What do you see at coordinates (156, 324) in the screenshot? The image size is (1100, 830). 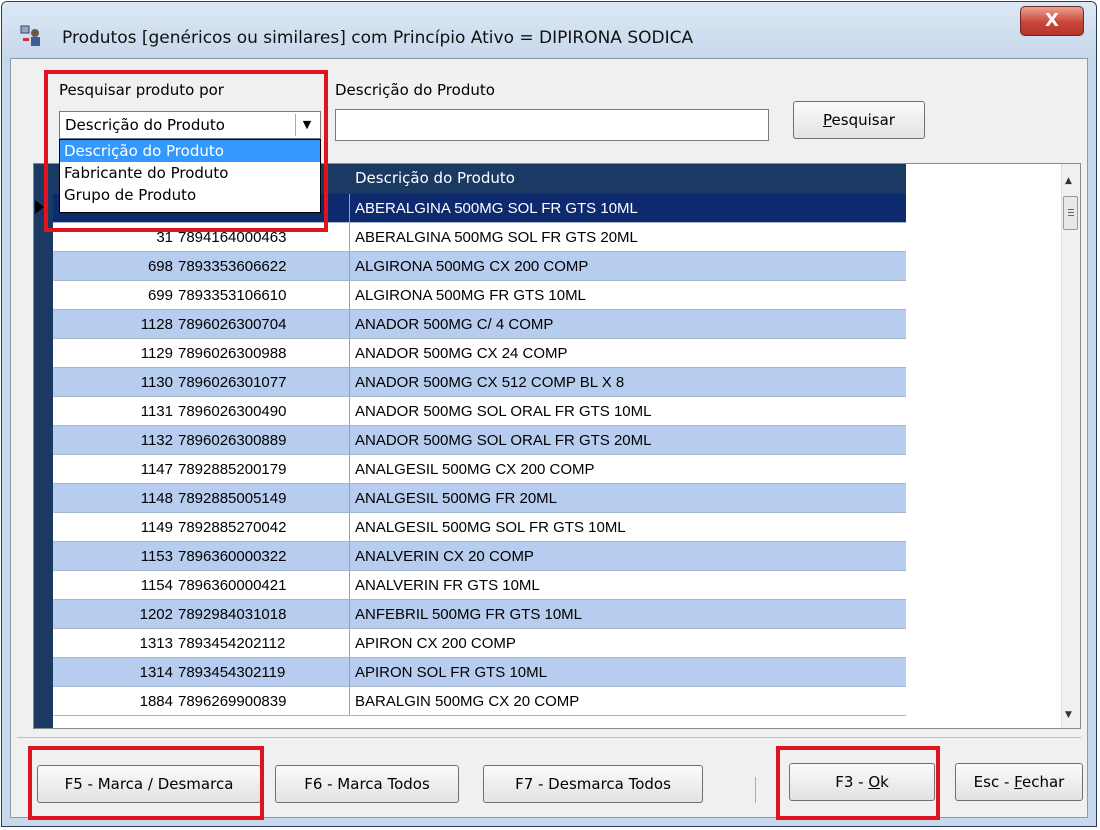 I see `cell-id: 1128` at bounding box center [156, 324].